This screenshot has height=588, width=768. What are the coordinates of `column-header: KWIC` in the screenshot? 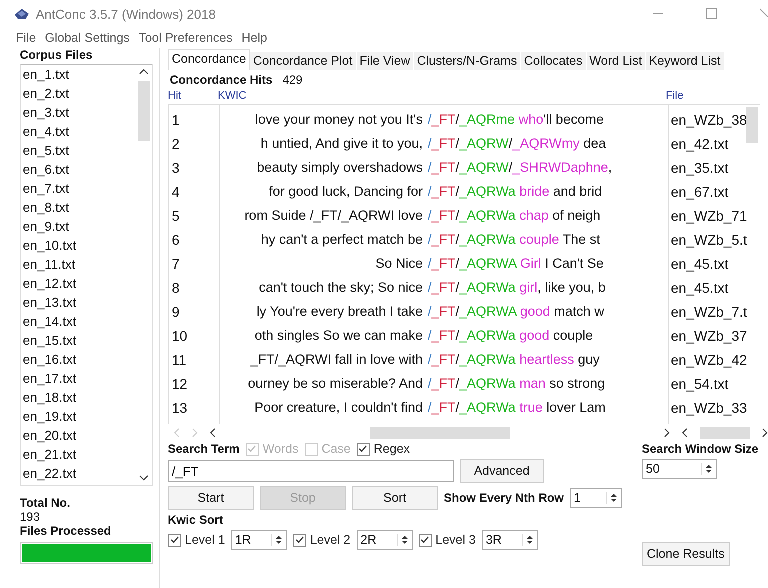 It's located at (442, 97).